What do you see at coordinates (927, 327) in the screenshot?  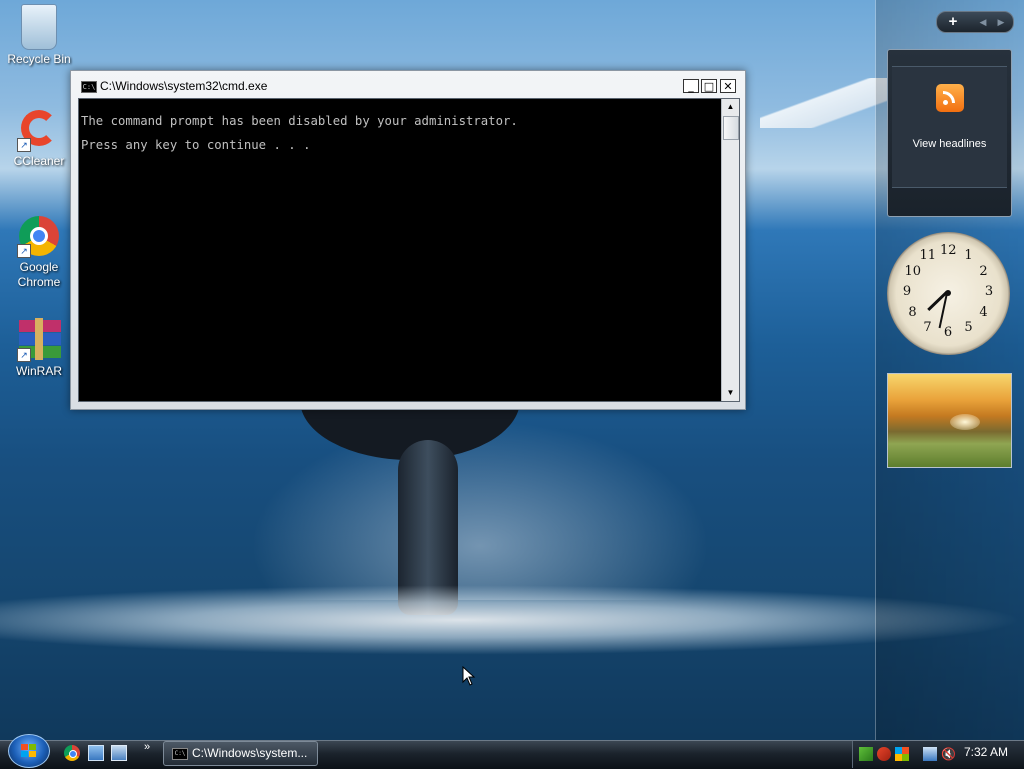 I see `clock-number: 7` at bounding box center [927, 327].